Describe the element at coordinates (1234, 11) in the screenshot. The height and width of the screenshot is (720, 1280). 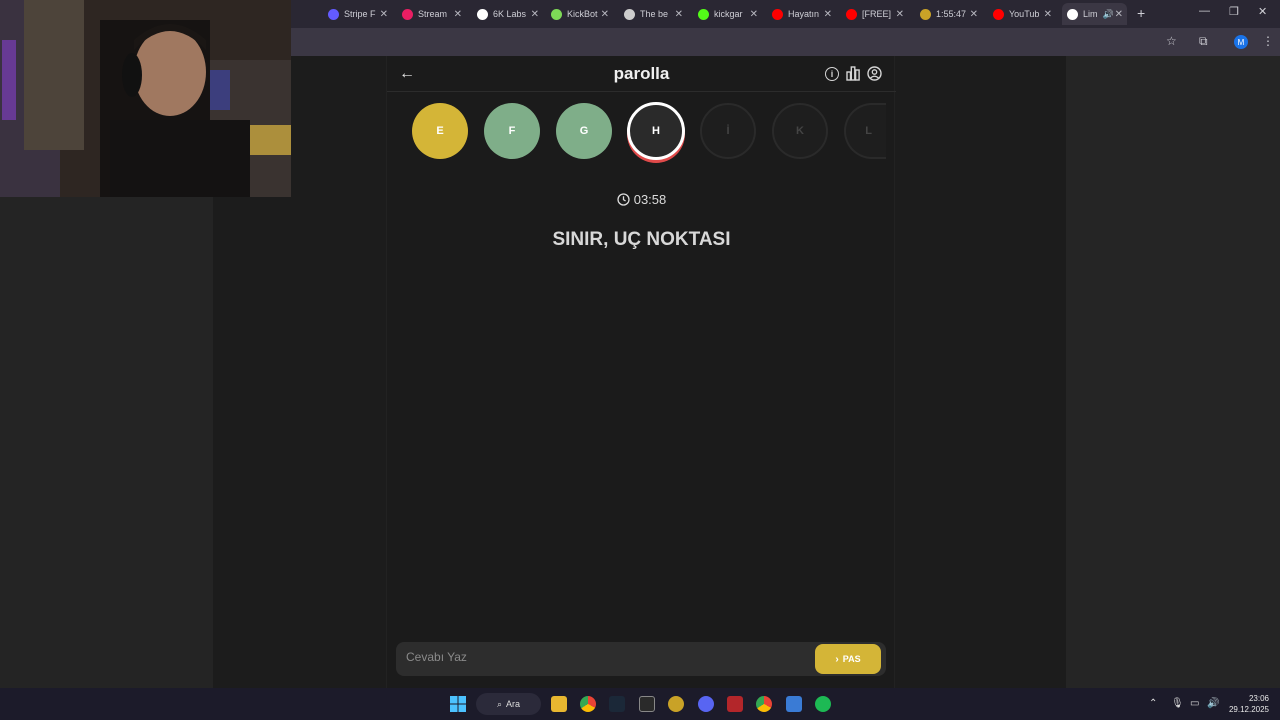
I see `restore-icon: ❐` at that location.